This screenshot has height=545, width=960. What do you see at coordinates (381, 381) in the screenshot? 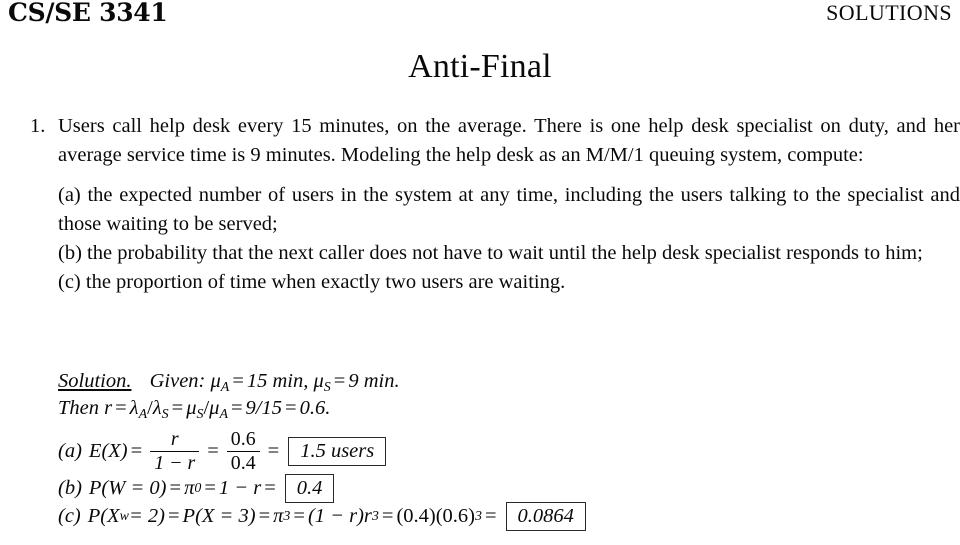
I see `unit-min-2: min.` at bounding box center [381, 381].